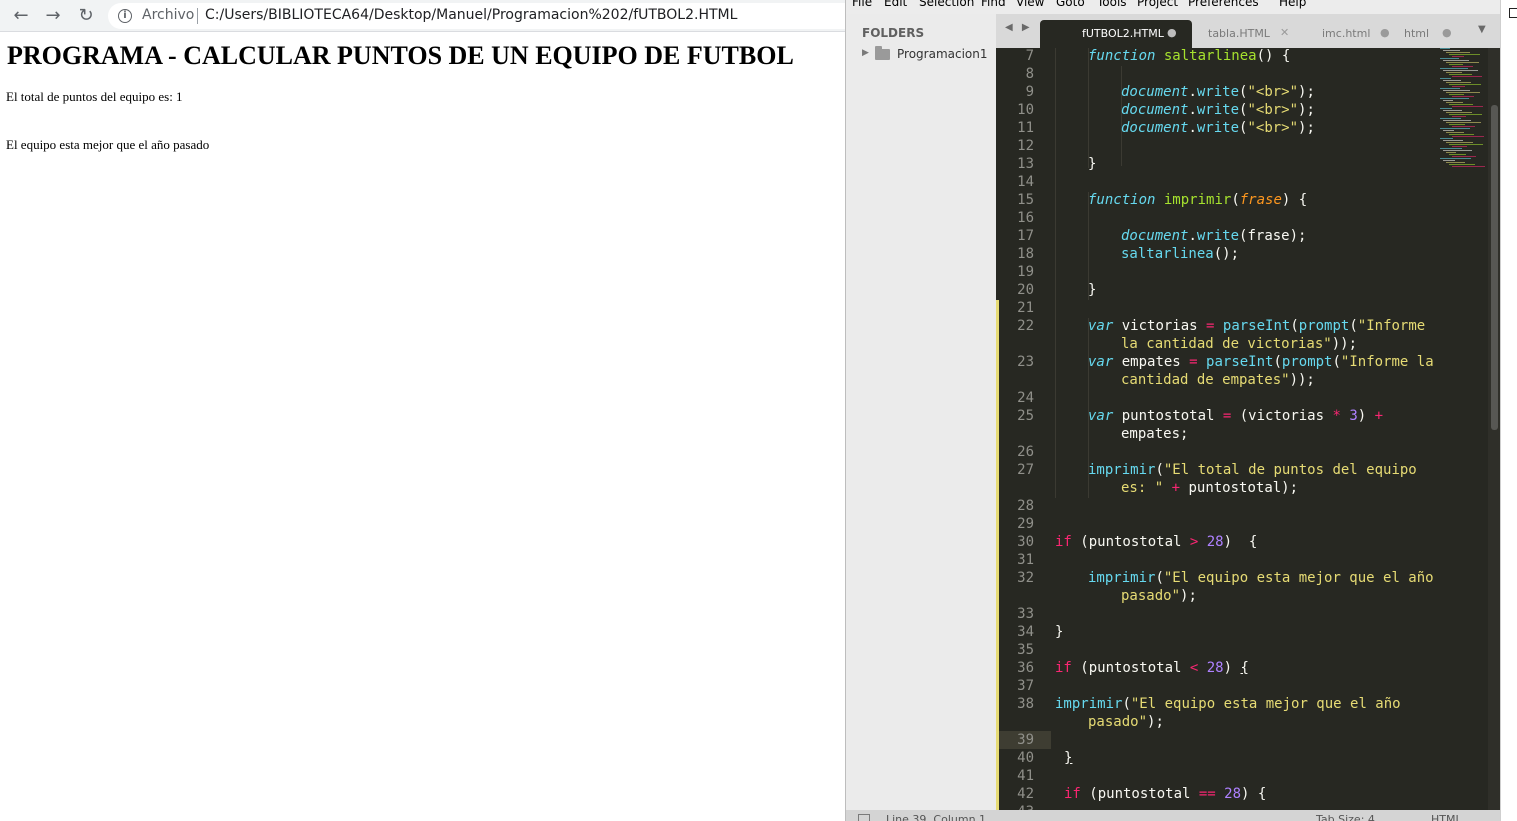 This screenshot has width=1517, height=821. I want to click on code-line-25-wrap: empates;, so click(1155, 434).